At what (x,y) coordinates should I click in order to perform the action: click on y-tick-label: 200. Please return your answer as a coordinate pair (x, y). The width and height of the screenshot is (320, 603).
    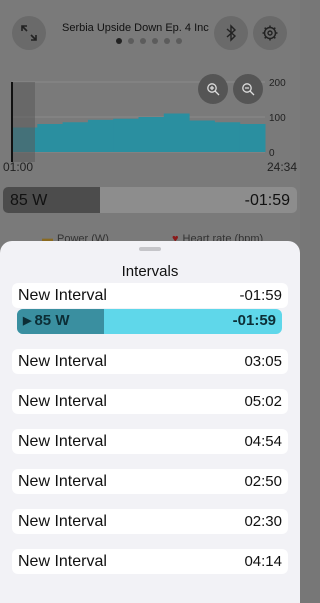
    Looking at the image, I should click on (277, 83).